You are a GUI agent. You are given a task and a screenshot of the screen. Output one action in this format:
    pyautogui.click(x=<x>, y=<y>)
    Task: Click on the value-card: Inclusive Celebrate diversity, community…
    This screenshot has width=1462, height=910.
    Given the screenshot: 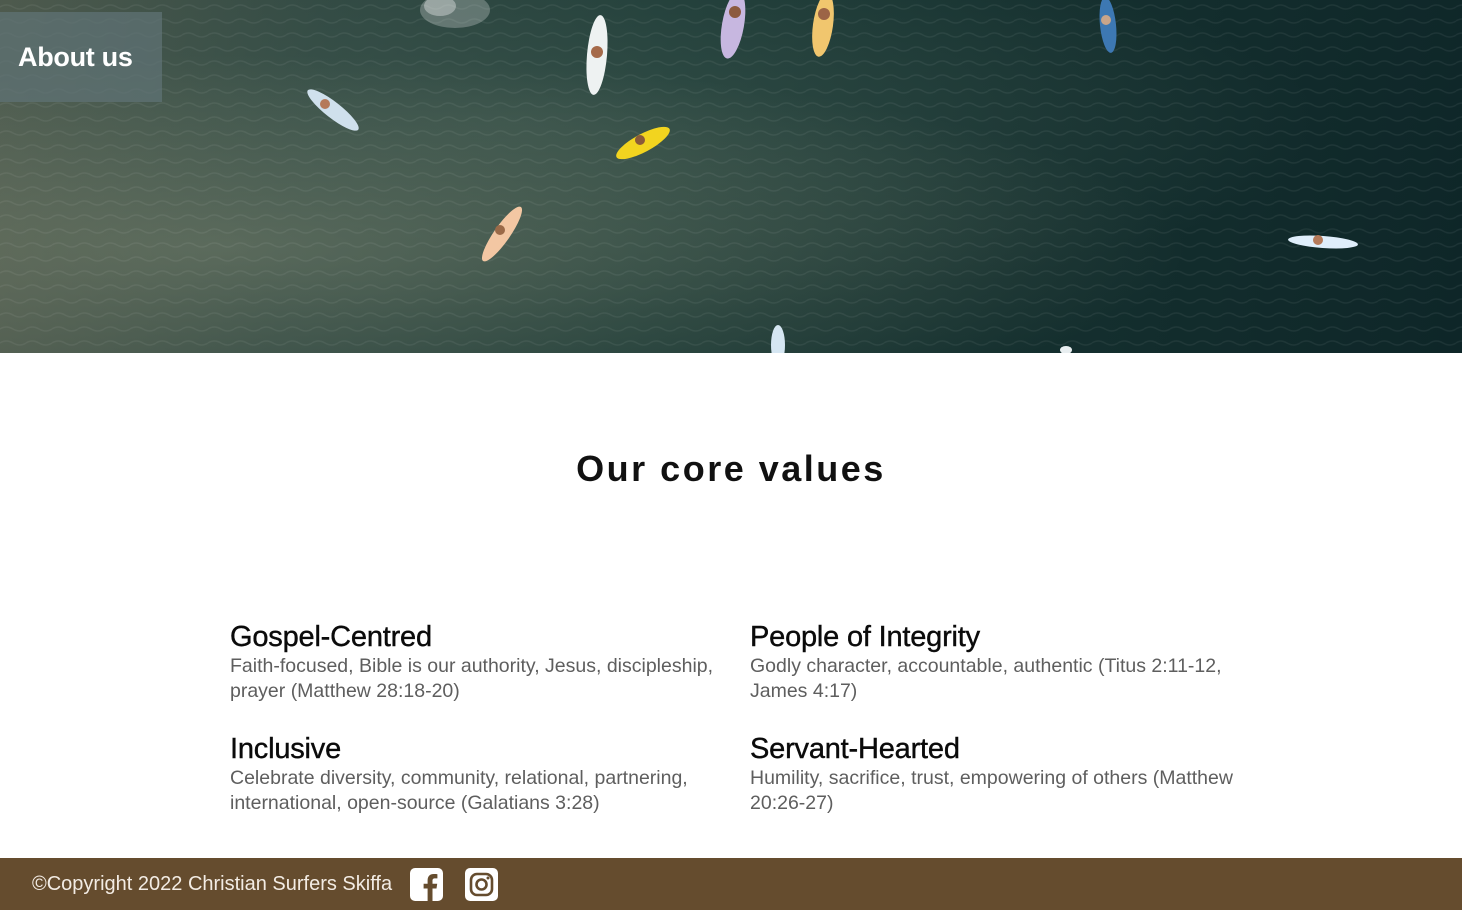 What is the action you would take?
    pyautogui.click(x=490, y=774)
    